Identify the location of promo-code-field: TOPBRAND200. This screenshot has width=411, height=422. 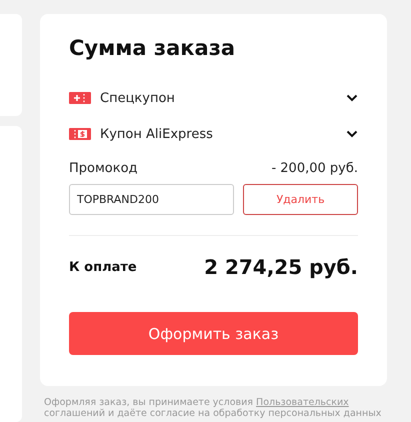
(151, 199).